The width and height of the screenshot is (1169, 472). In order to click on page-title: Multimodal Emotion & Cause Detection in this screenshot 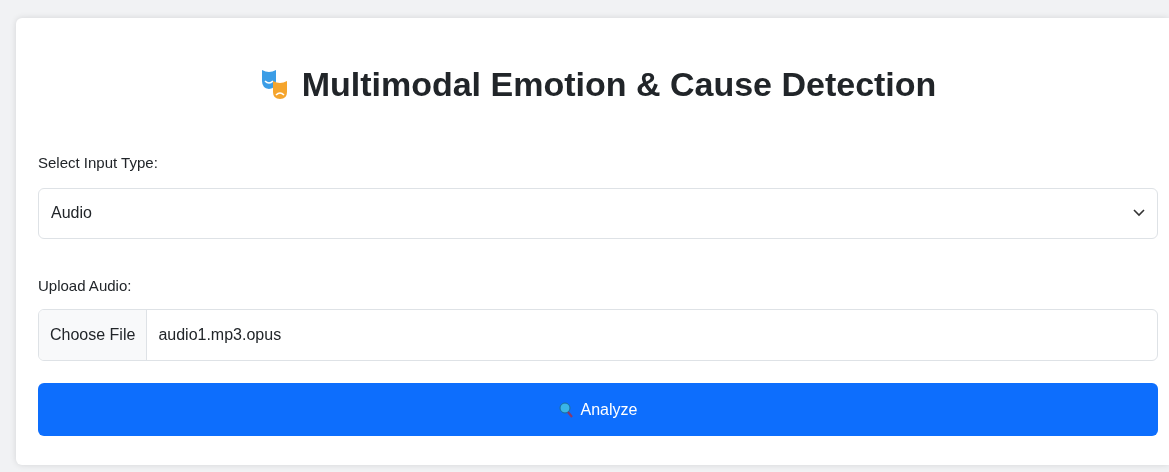, I will do `click(619, 84)`.